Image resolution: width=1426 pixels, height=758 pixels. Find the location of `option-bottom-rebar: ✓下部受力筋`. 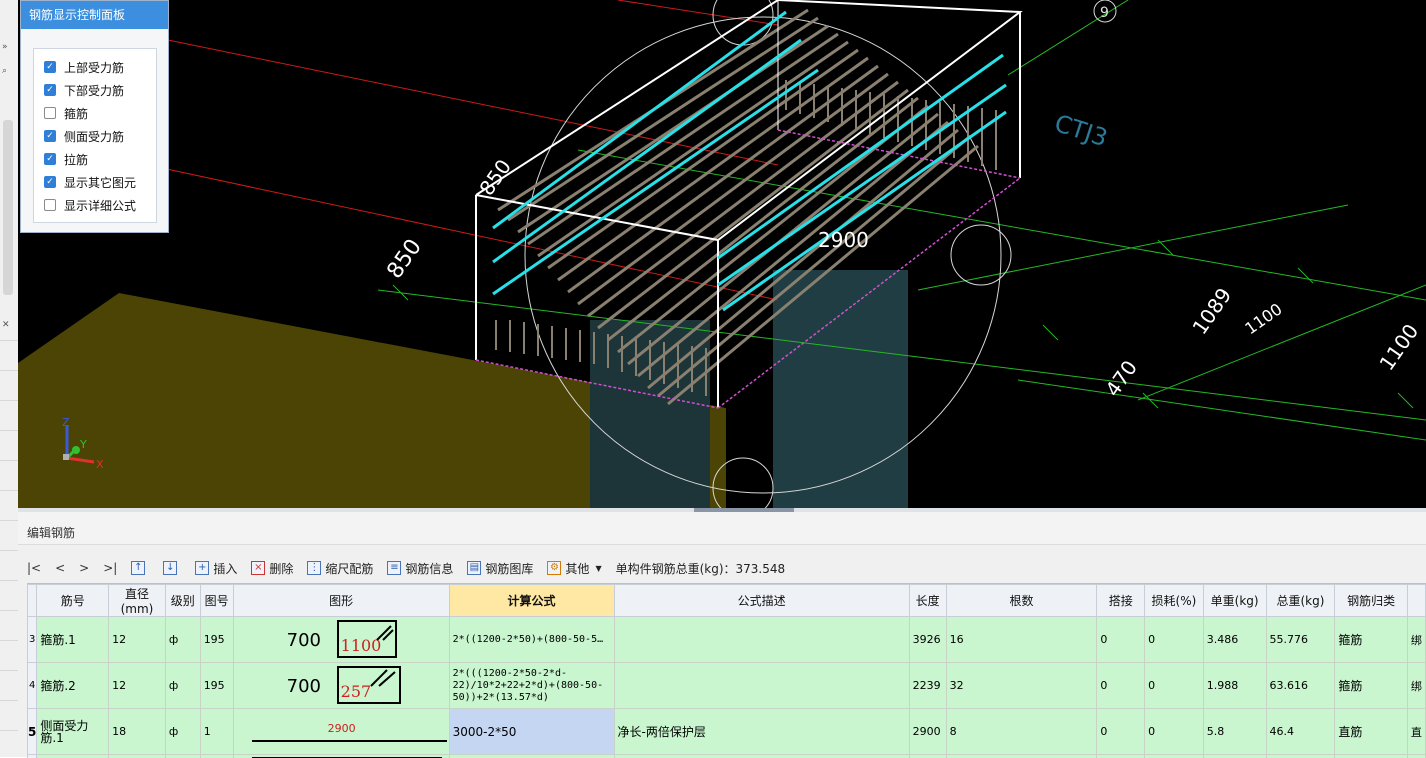

option-bottom-rebar: ✓下部受力筋 is located at coordinates (84, 90).